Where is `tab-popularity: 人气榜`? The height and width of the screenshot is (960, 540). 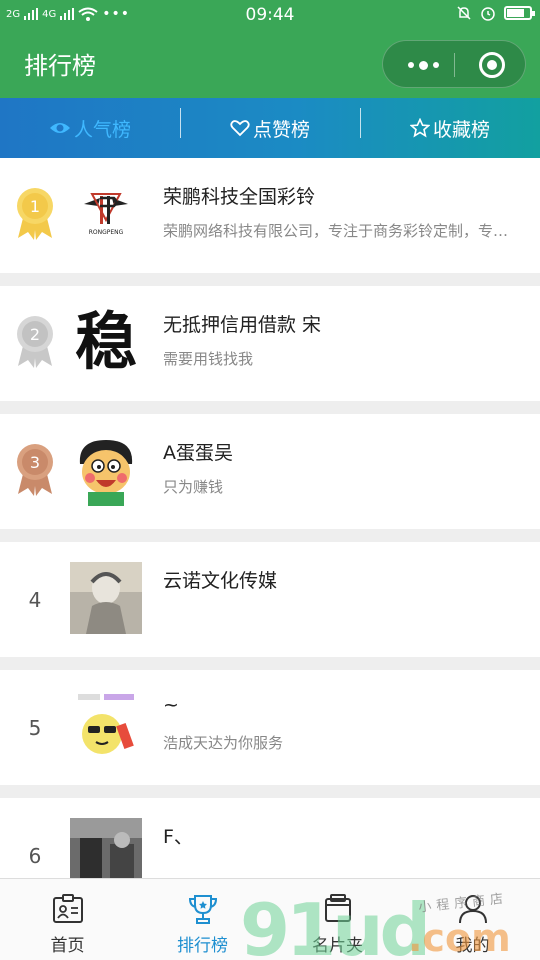 tab-popularity: 人气榜 is located at coordinates (90, 128).